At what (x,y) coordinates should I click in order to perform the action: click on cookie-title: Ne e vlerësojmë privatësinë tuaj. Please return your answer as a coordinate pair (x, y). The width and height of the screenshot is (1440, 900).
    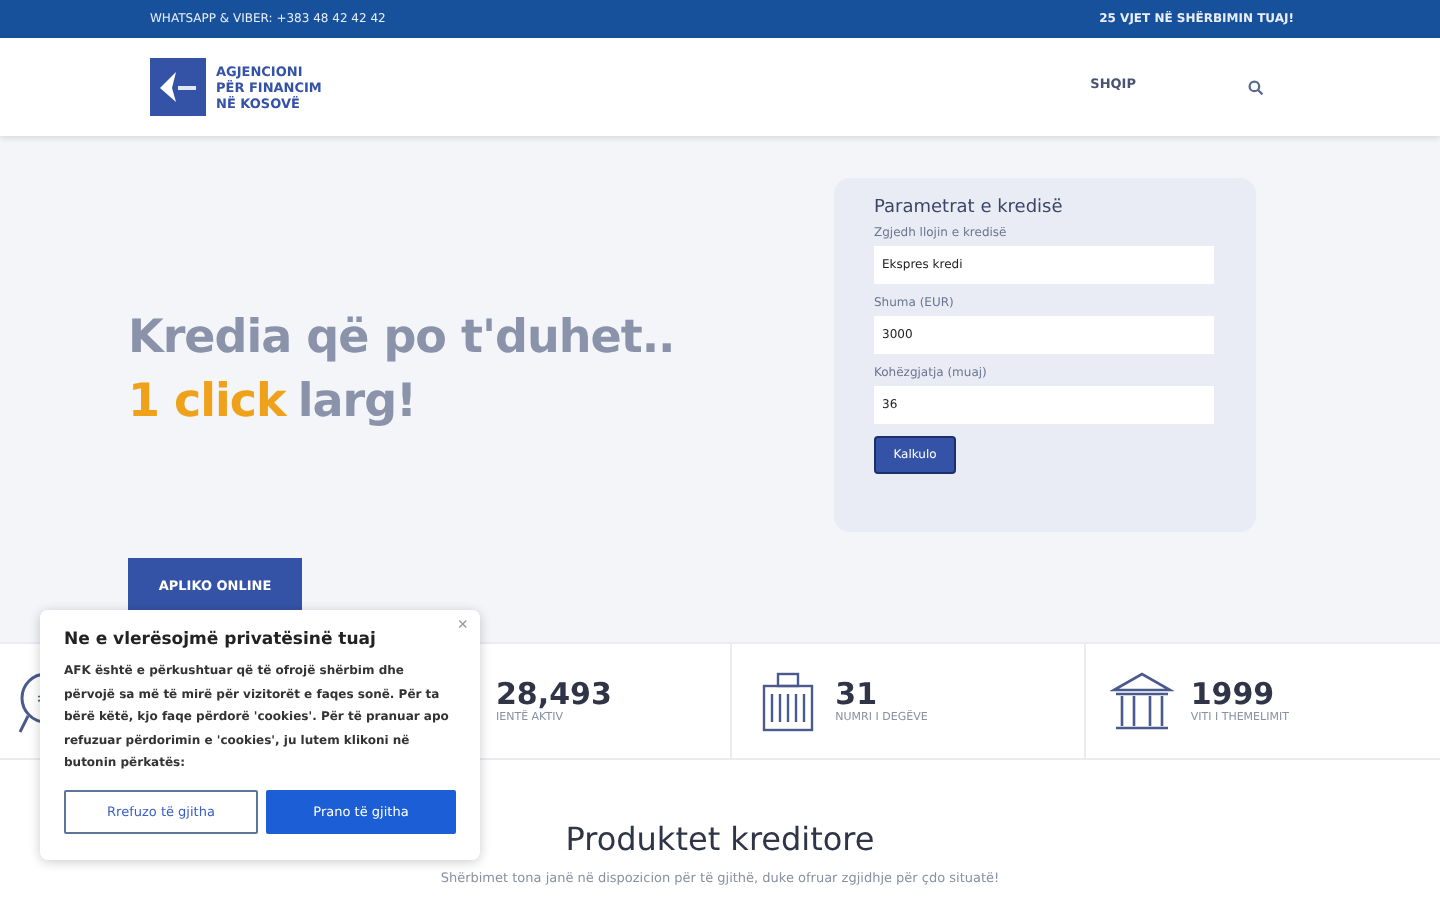
    Looking at the image, I should click on (221, 640).